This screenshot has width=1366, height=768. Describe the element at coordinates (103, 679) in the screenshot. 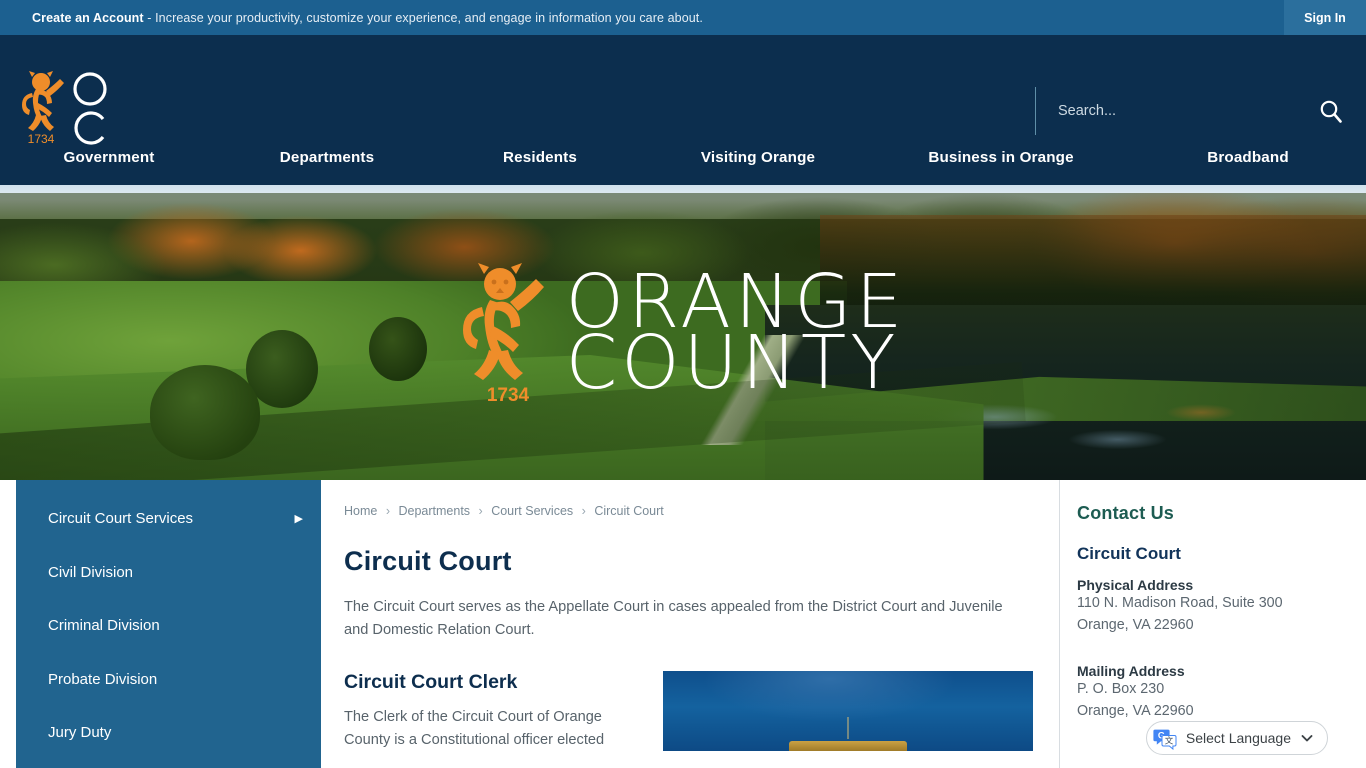

I see `sidebar-item-label: Probate Division` at that location.